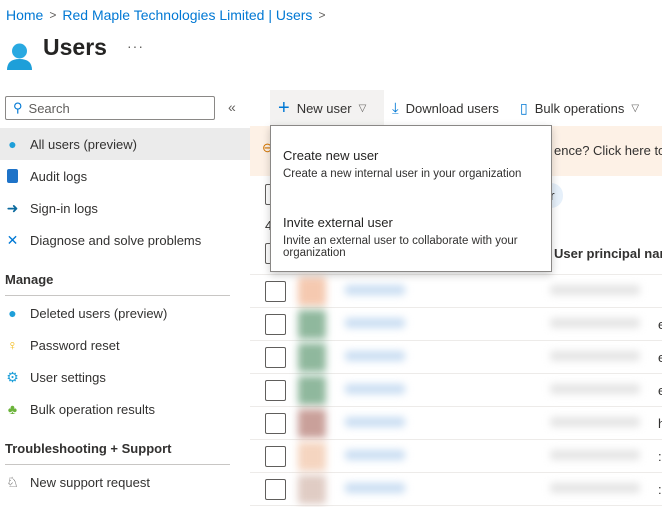  What do you see at coordinates (660, 423) in the screenshot?
I see `row-edge-text: h` at bounding box center [660, 423].